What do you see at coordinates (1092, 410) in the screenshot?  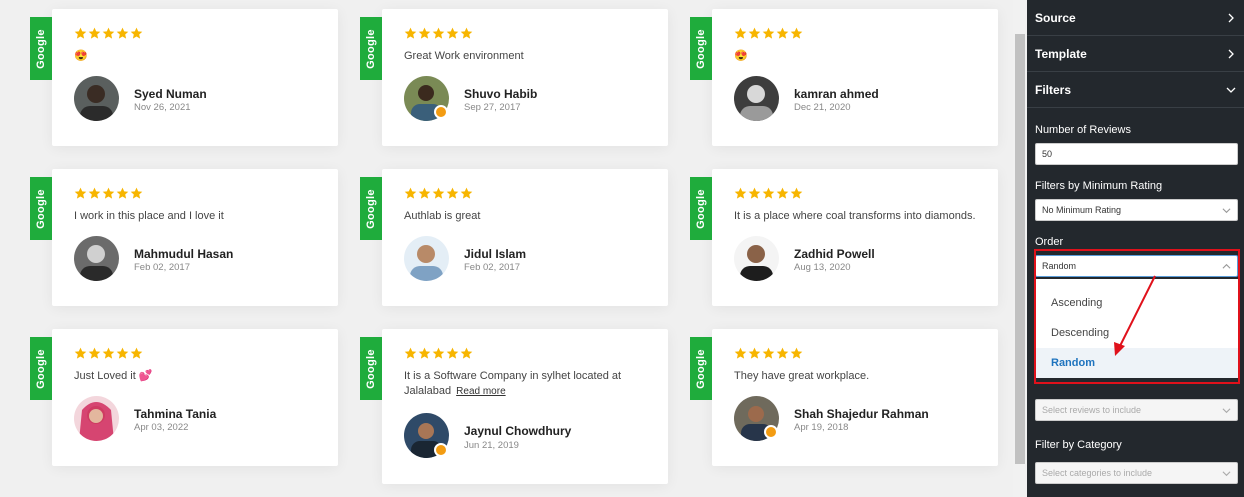 I see `select-placeholder: Select reviews to include` at bounding box center [1092, 410].